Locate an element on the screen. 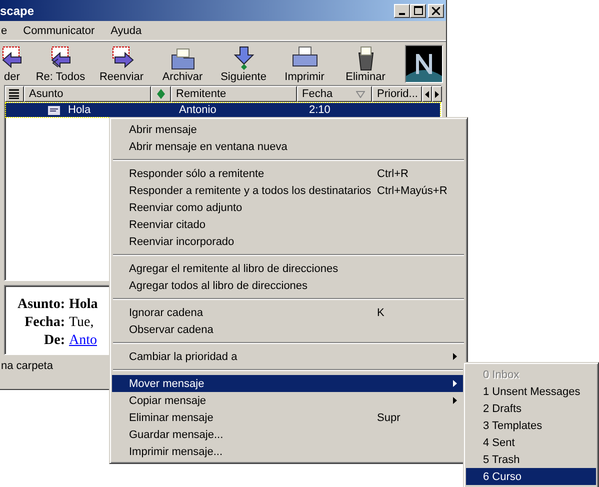 This screenshot has width=599, height=487. close-button is located at coordinates (436, 11).